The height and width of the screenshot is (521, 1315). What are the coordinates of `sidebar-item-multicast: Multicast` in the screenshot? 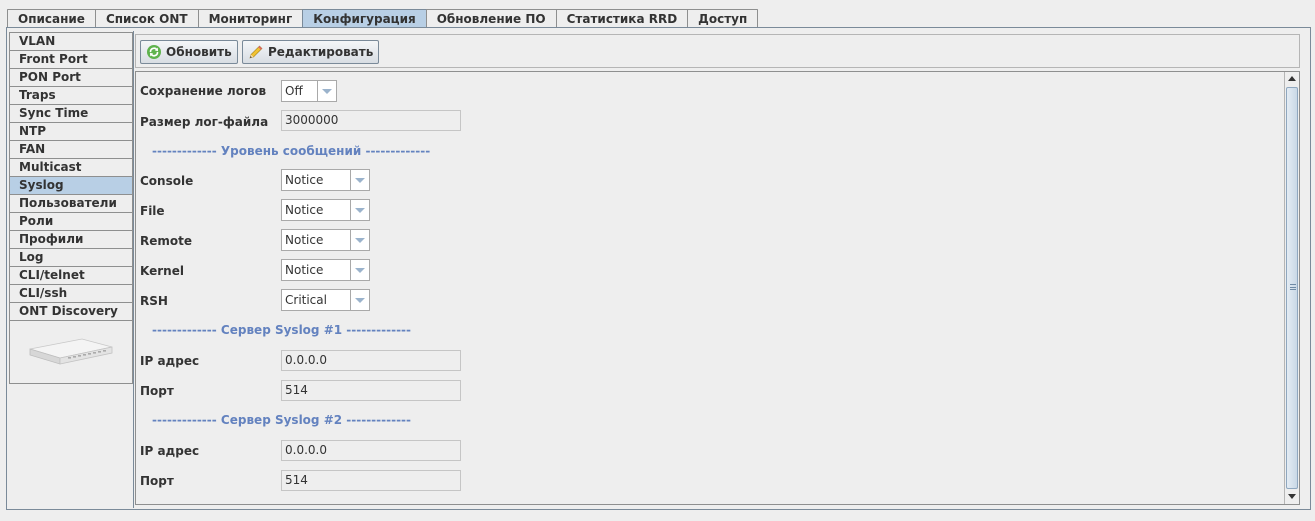 It's located at (71, 167).